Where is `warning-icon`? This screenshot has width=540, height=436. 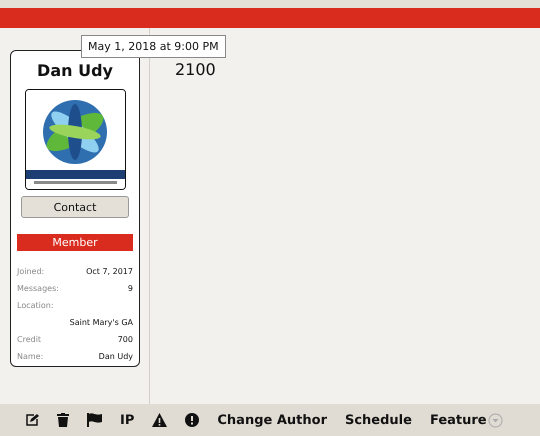
warning-icon is located at coordinates (160, 420).